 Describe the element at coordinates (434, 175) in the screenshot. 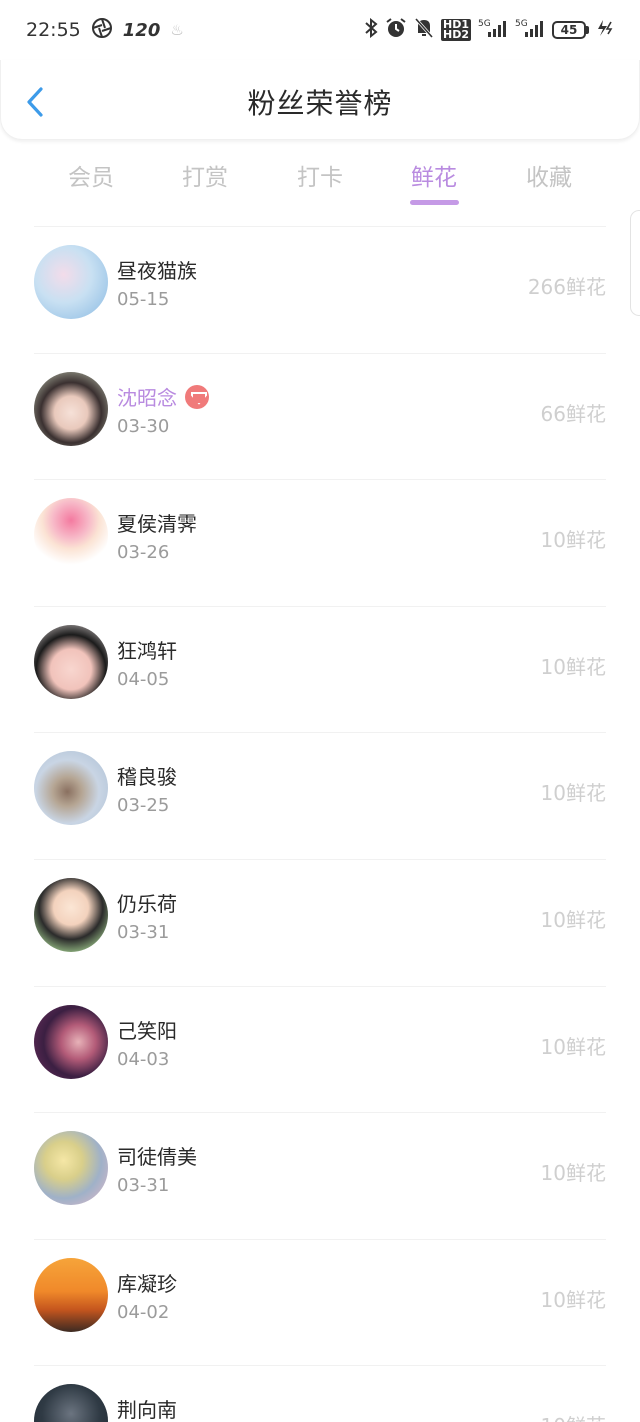

I see `tab-flowers: 鲜花` at that location.